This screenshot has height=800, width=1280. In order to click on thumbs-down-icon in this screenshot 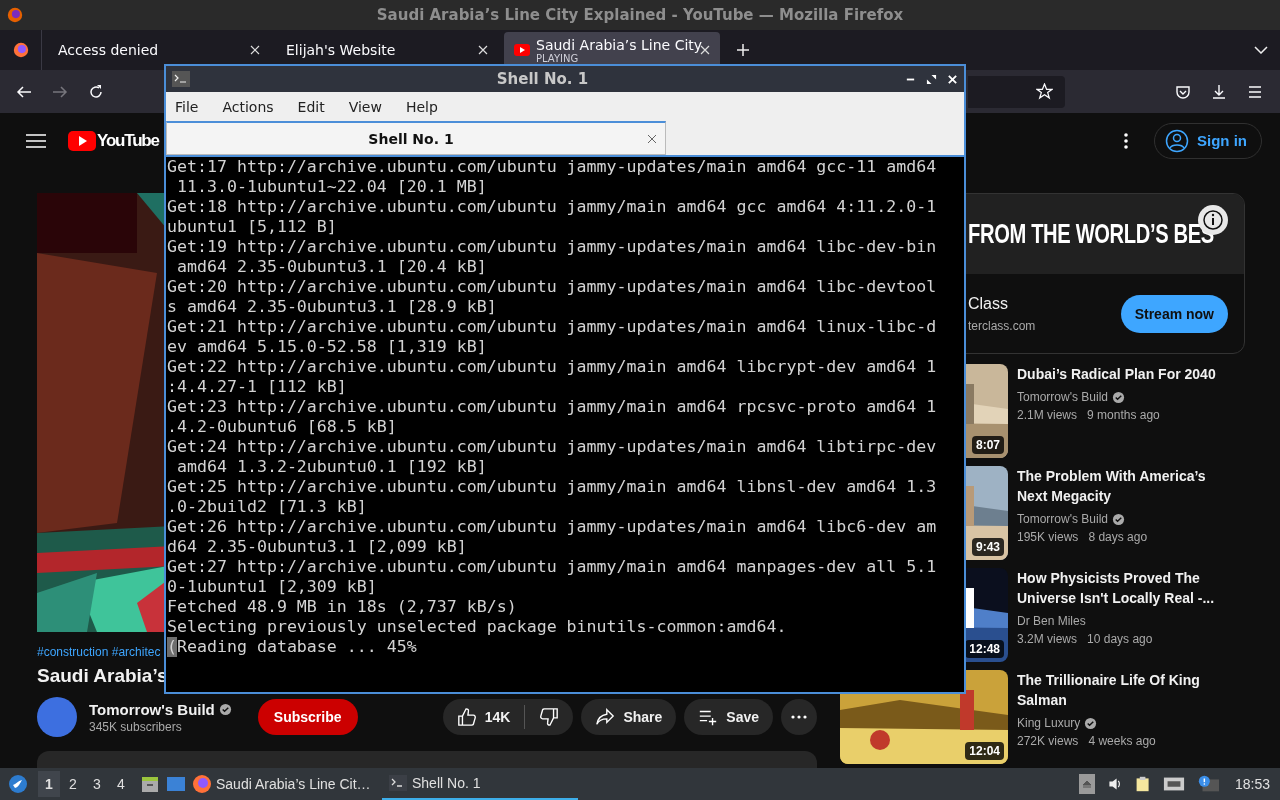, I will do `click(549, 717)`.